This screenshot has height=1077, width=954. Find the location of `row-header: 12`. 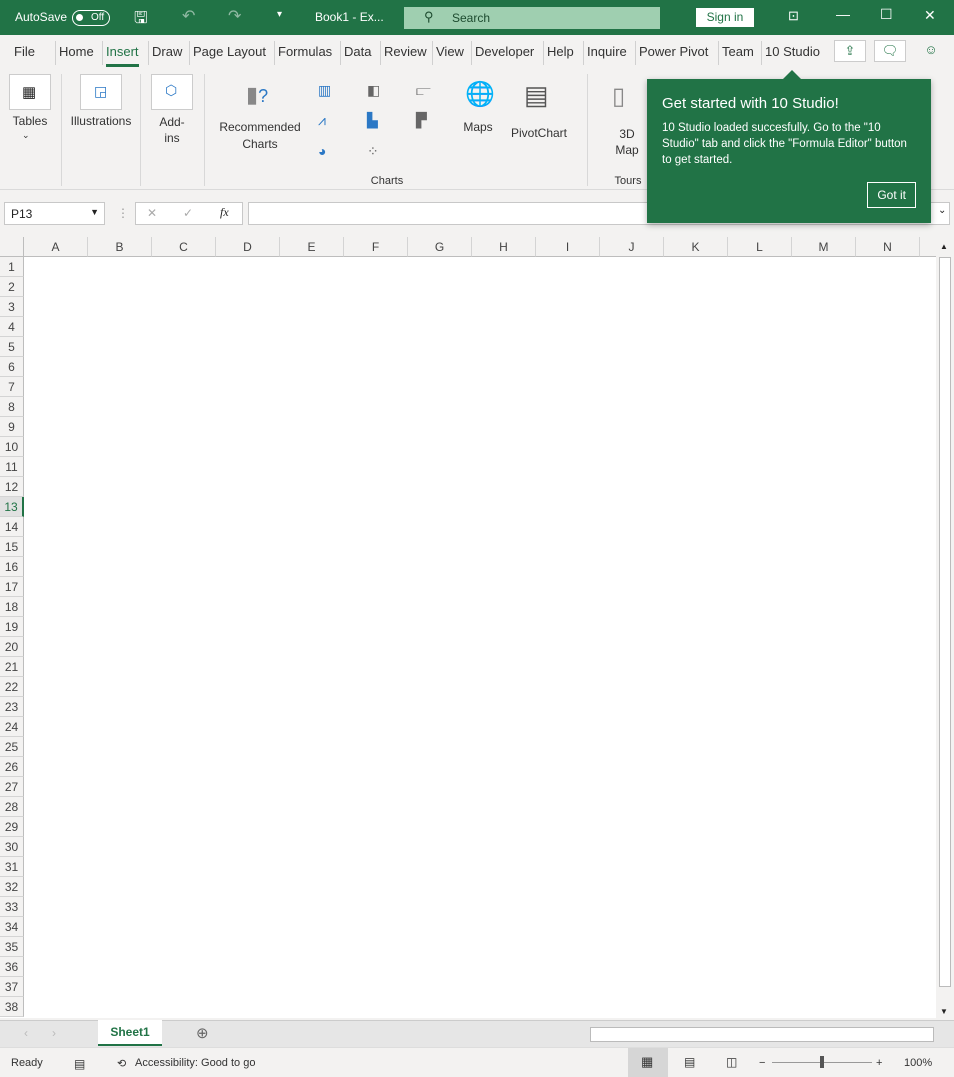

row-header: 12 is located at coordinates (12, 487).